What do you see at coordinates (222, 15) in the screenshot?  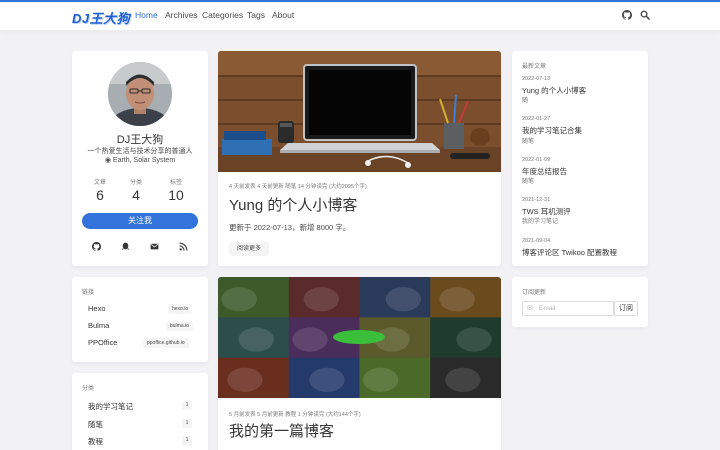 I see `nav-categories: Categories` at bounding box center [222, 15].